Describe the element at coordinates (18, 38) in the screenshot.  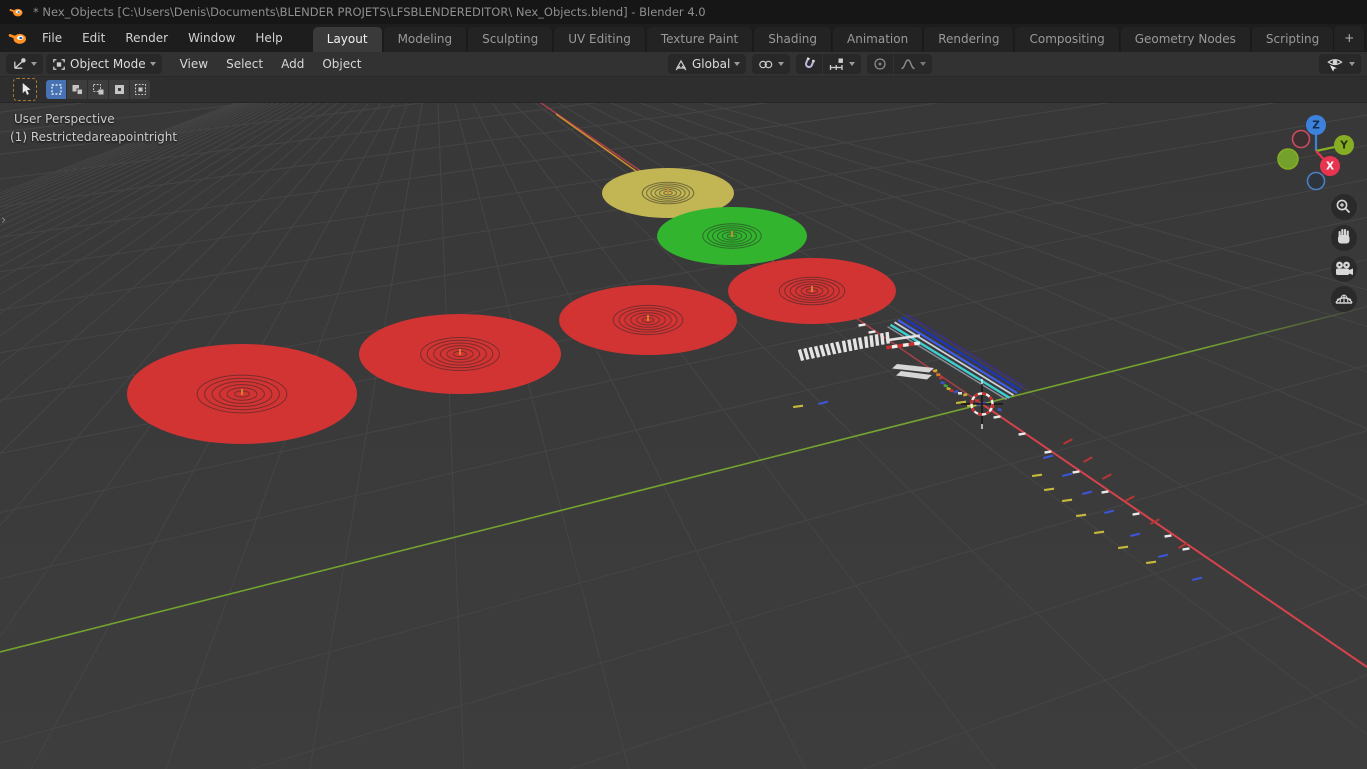
I see `blender-logo-icon` at that location.